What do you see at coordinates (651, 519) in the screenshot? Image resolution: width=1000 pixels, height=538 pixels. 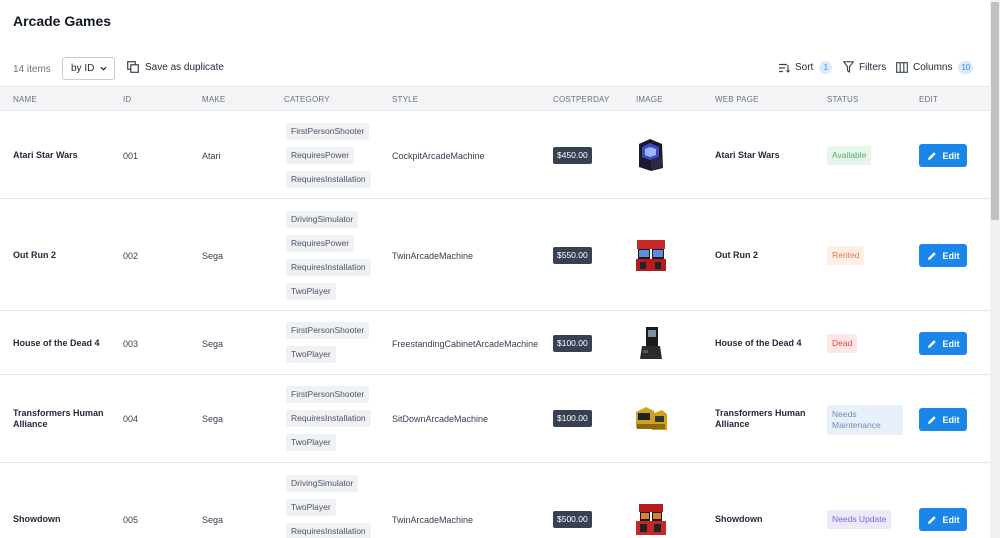 I see `twin-racing-cabinet-icon` at bounding box center [651, 519].